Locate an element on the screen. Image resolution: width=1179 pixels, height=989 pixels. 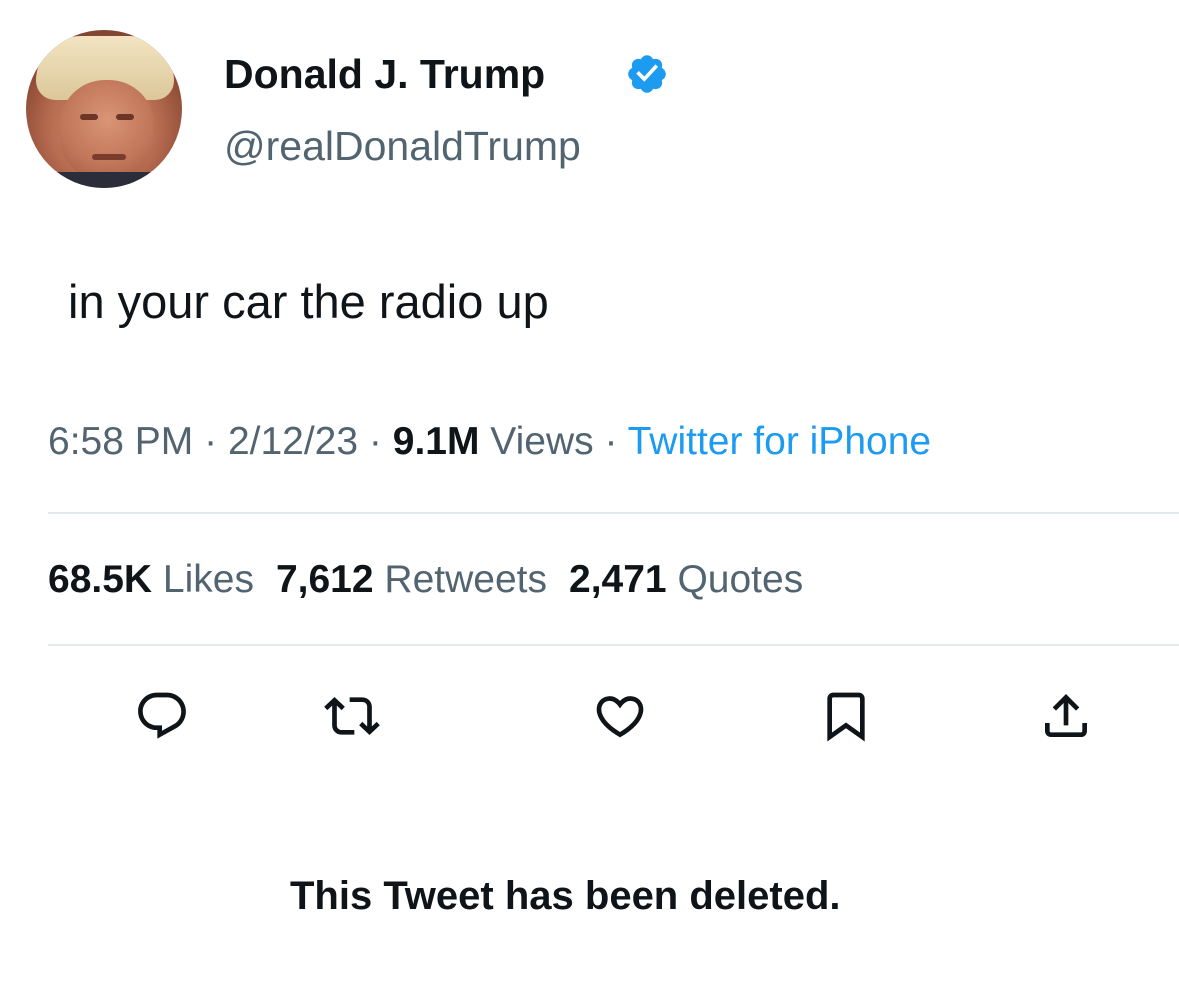
avatar is located at coordinates (104, 109).